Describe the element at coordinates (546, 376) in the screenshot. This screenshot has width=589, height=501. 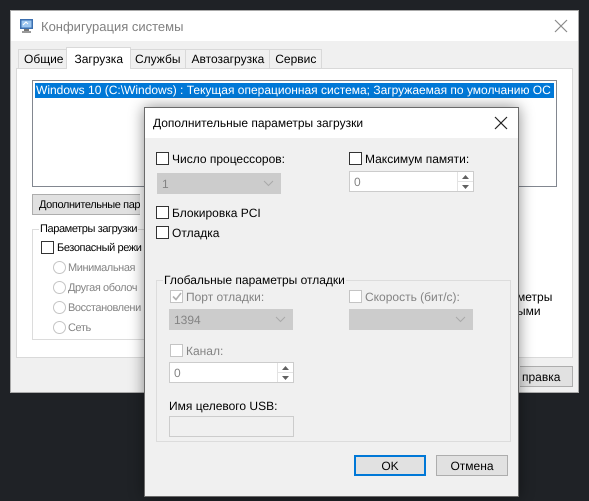
I see `help-button: правка` at that location.